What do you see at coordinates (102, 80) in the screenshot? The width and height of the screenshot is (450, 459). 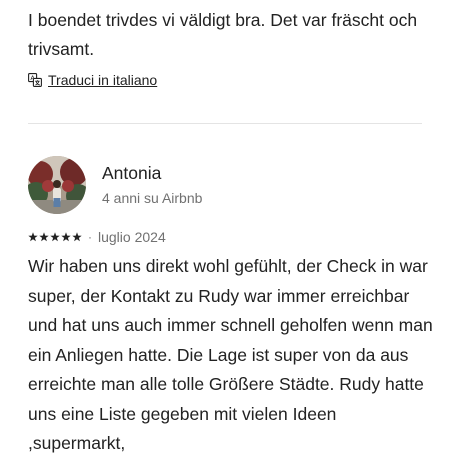 I see `translate-link-label: Traduci in italiano` at bounding box center [102, 80].